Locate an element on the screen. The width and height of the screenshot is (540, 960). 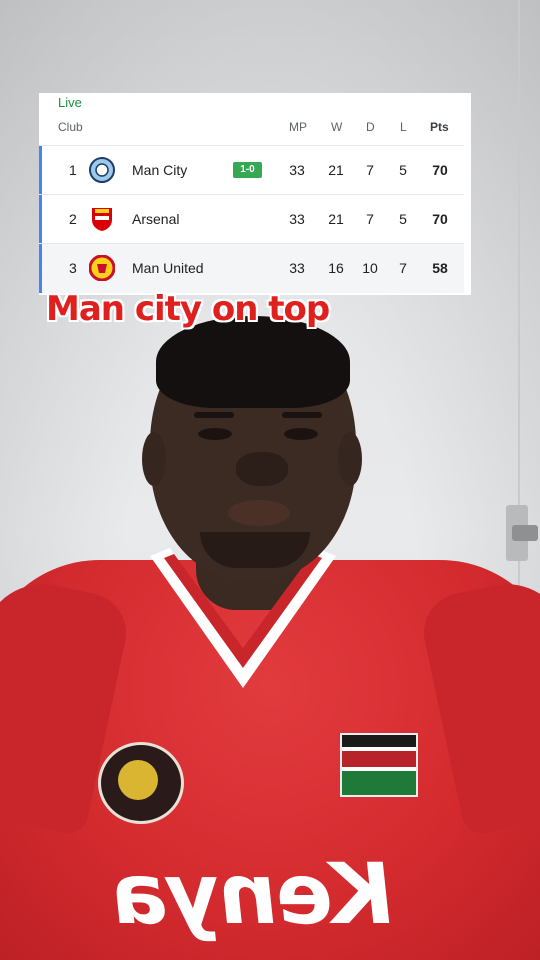
losses: 7 is located at coordinates (403, 268).